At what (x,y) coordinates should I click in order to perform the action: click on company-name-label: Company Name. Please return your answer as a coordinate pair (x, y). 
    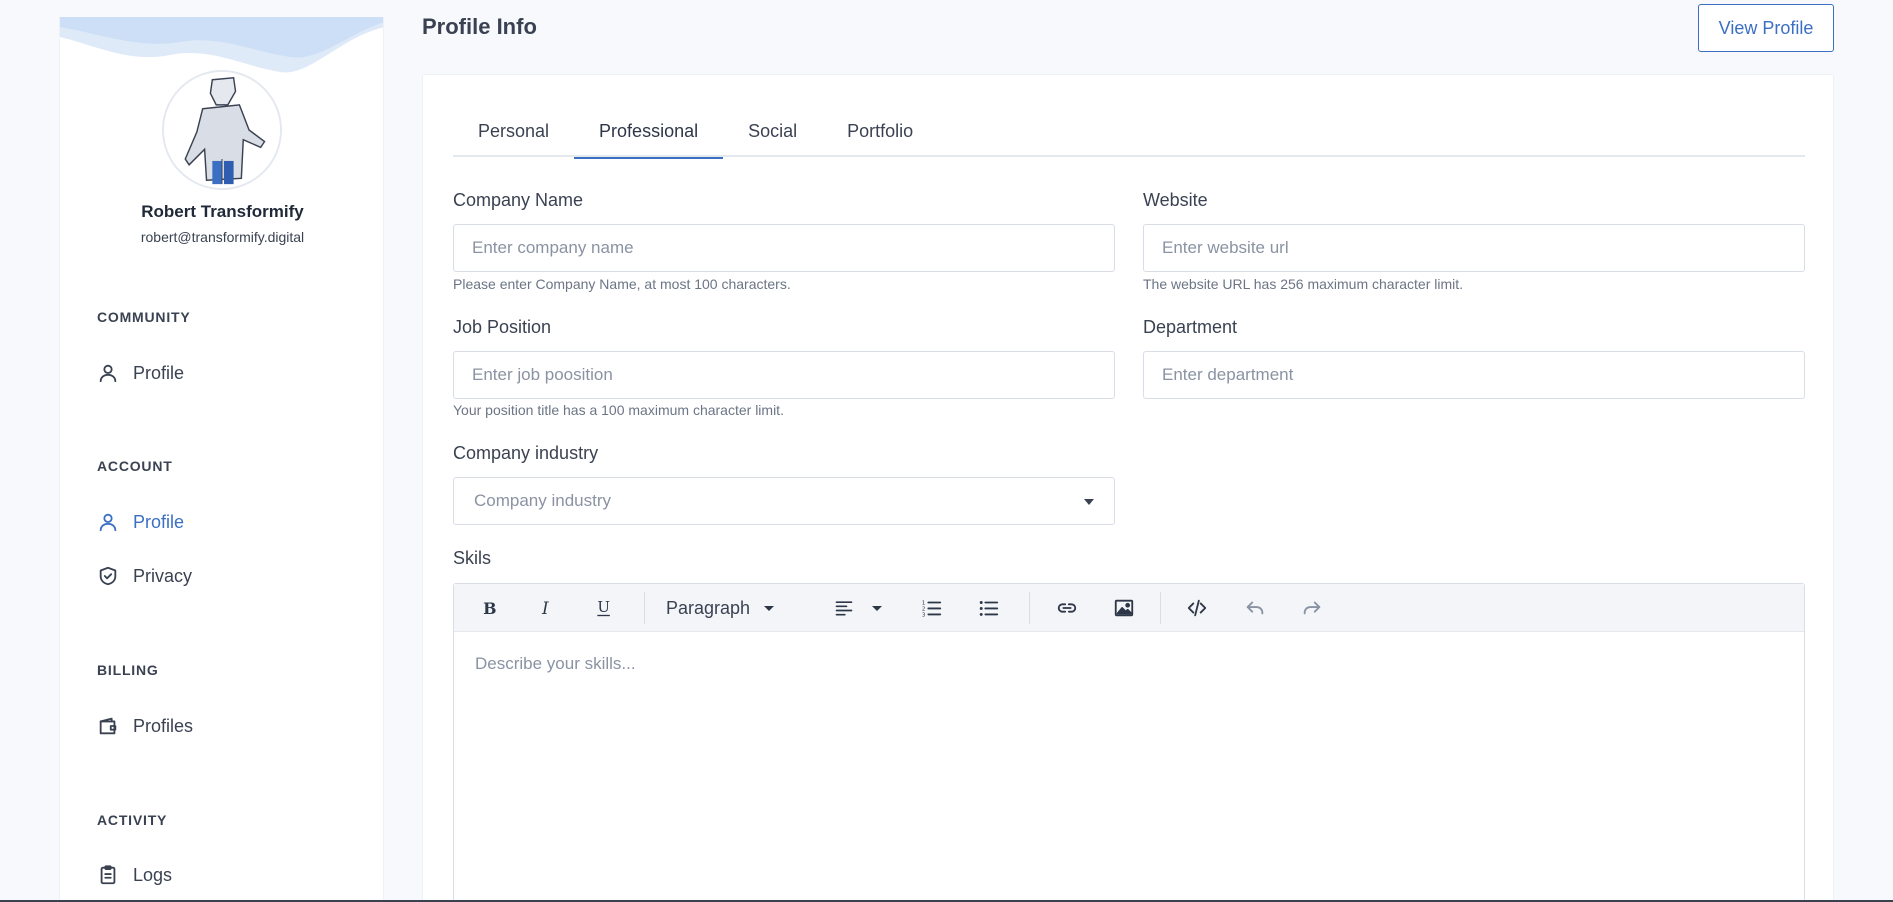
    Looking at the image, I should click on (518, 200).